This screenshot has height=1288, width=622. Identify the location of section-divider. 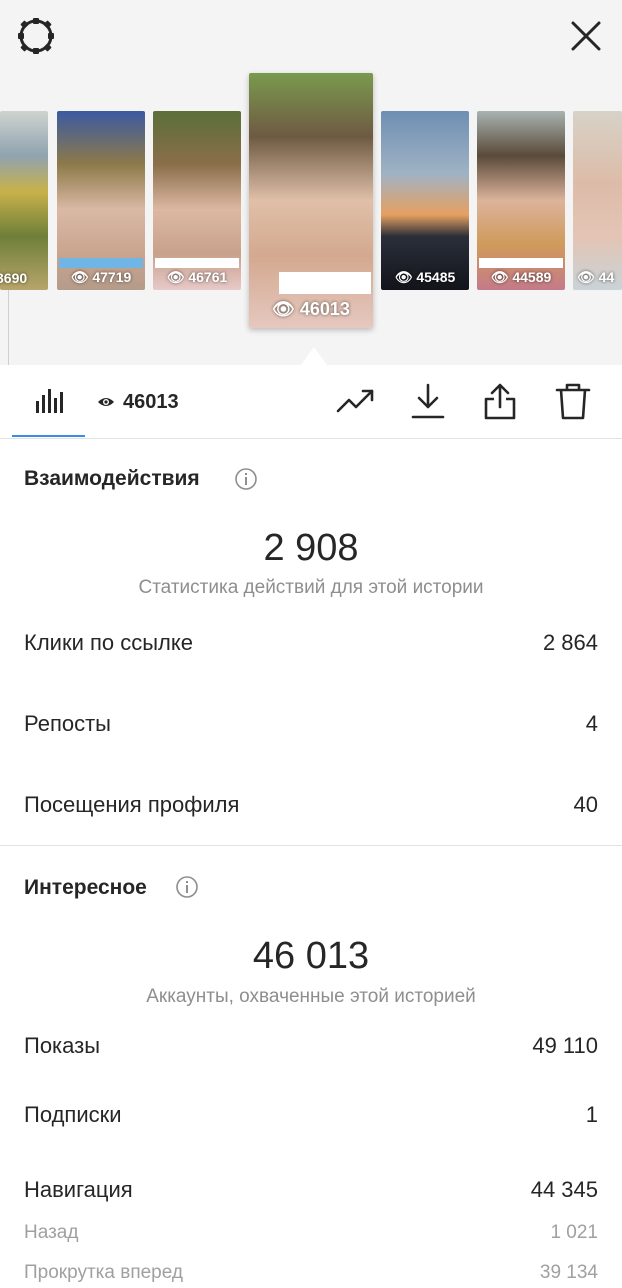
(311, 845).